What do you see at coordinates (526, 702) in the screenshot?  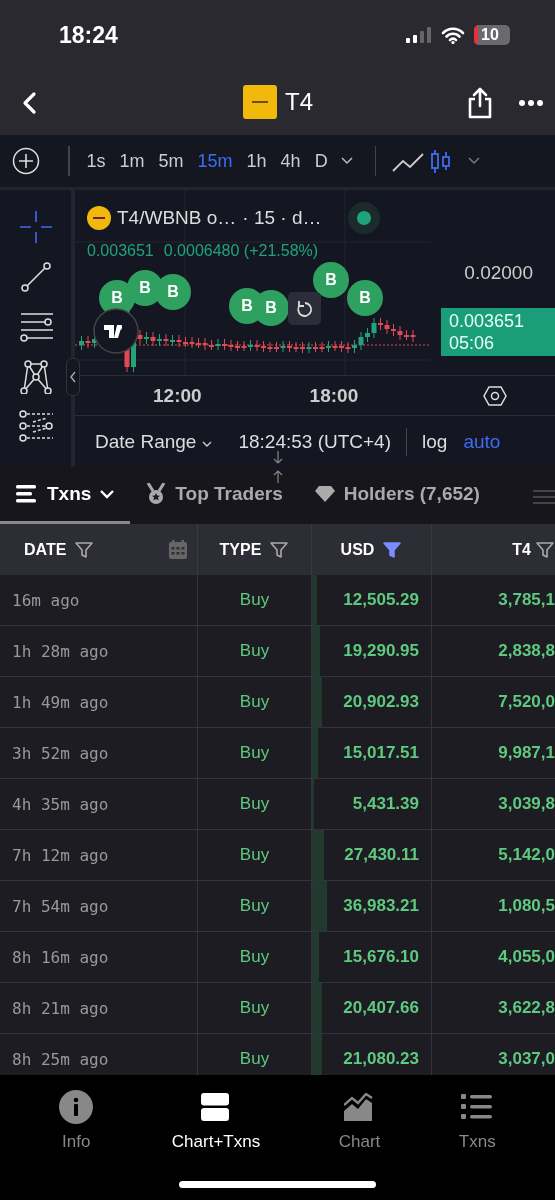 I see `token-amount-cell-text: 7,520,0` at bounding box center [526, 702].